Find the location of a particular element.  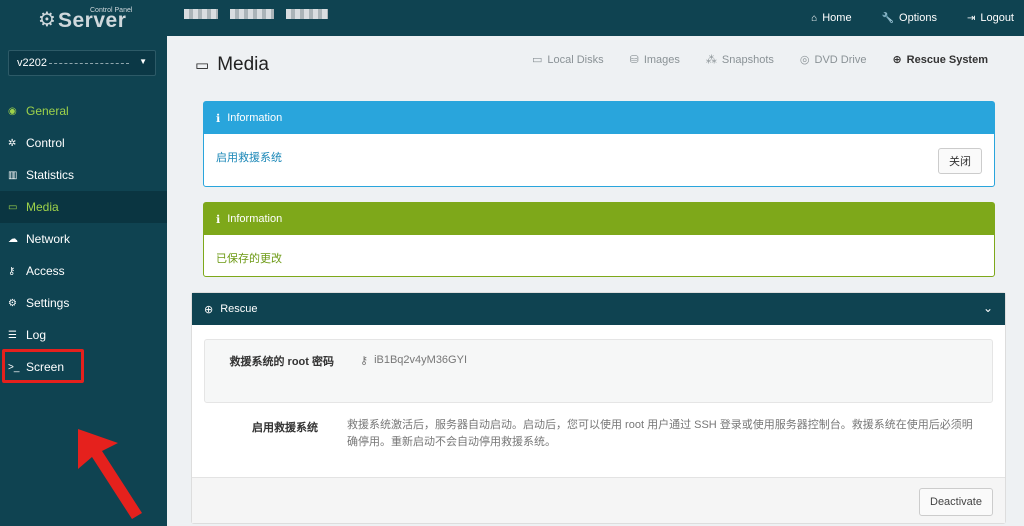

tab-images: ⛁ Images is located at coordinates (654, 60).